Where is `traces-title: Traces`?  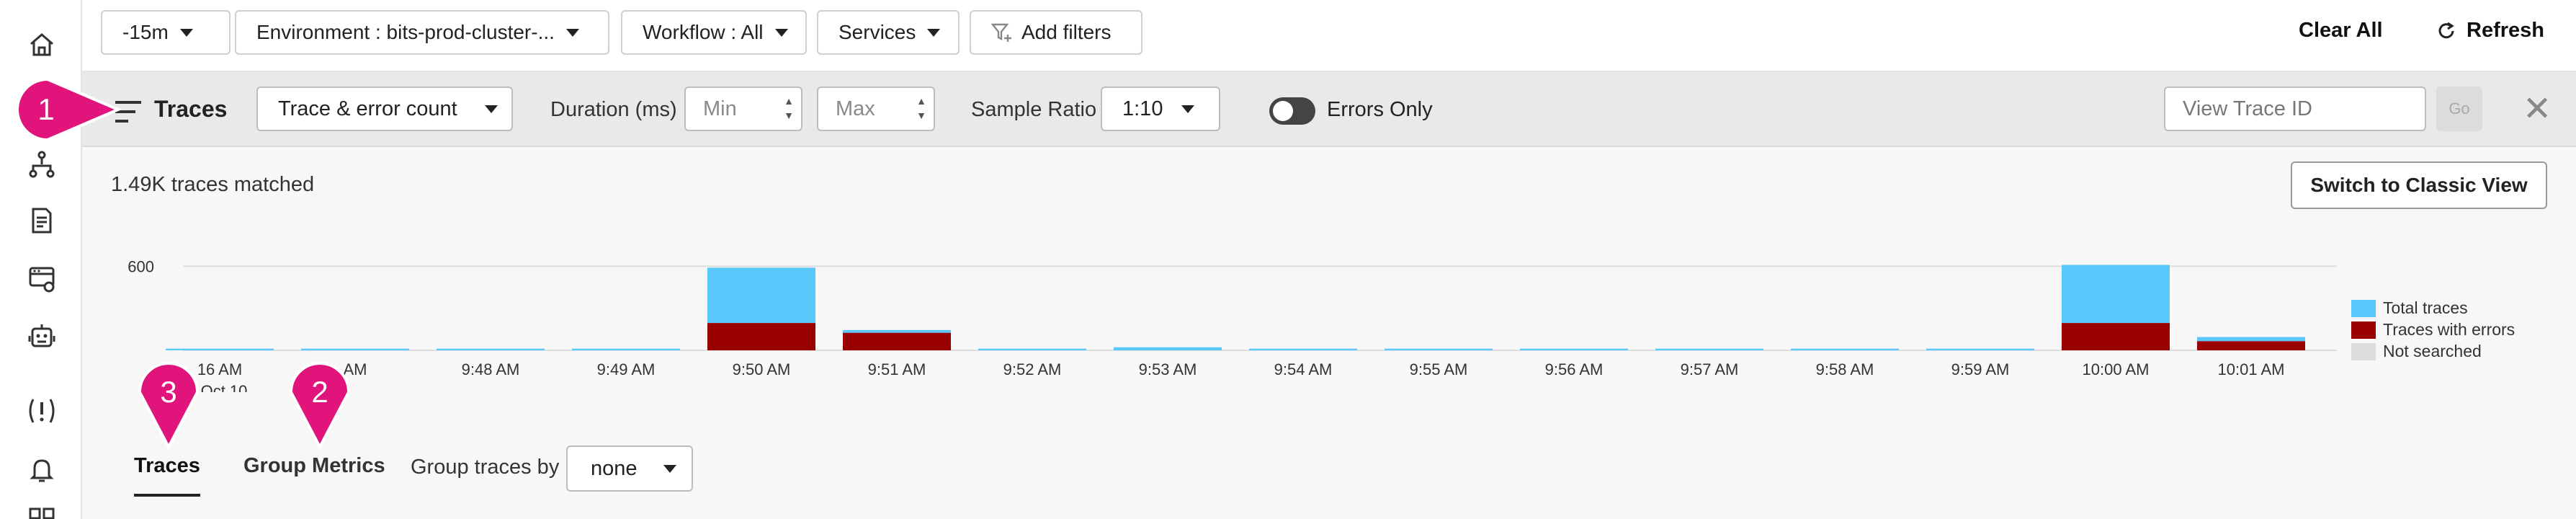 traces-title: Traces is located at coordinates (191, 109).